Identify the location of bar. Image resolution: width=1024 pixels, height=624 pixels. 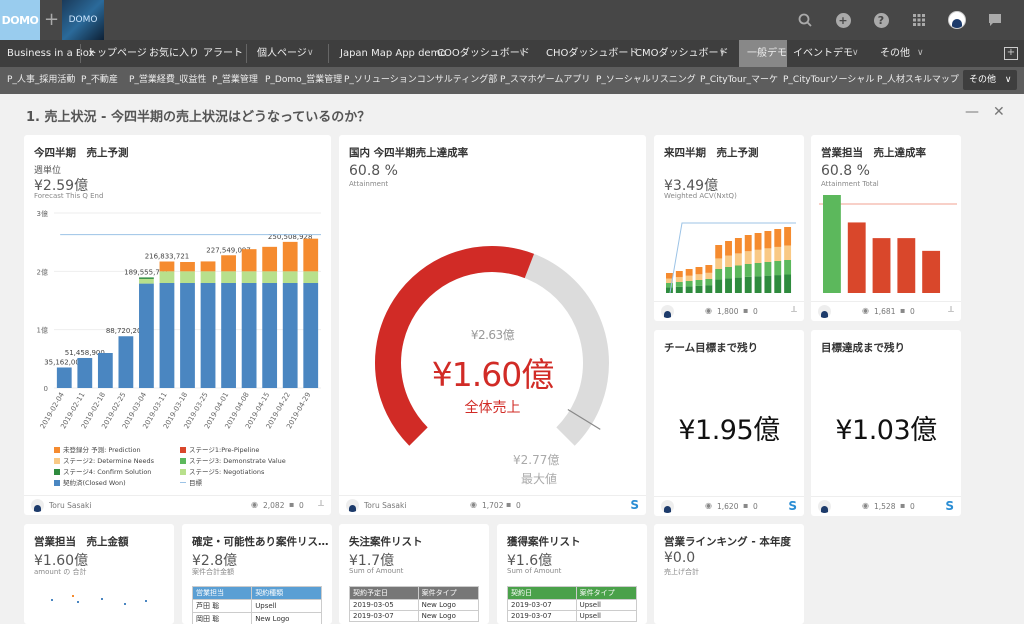
(857, 257).